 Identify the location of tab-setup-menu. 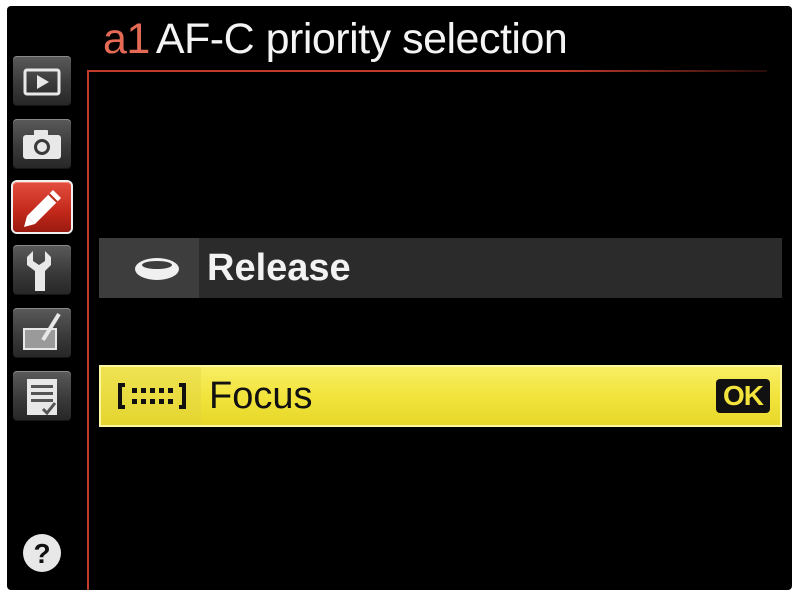
(42, 270).